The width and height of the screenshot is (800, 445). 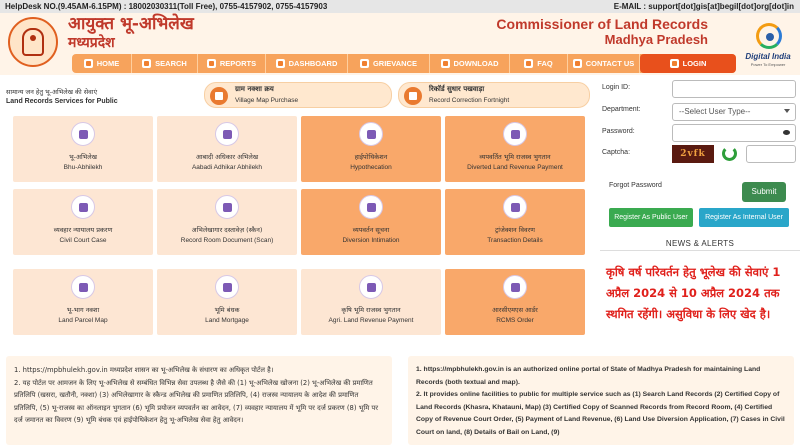 I want to click on hypothecation-icon, so click(x=371, y=134).